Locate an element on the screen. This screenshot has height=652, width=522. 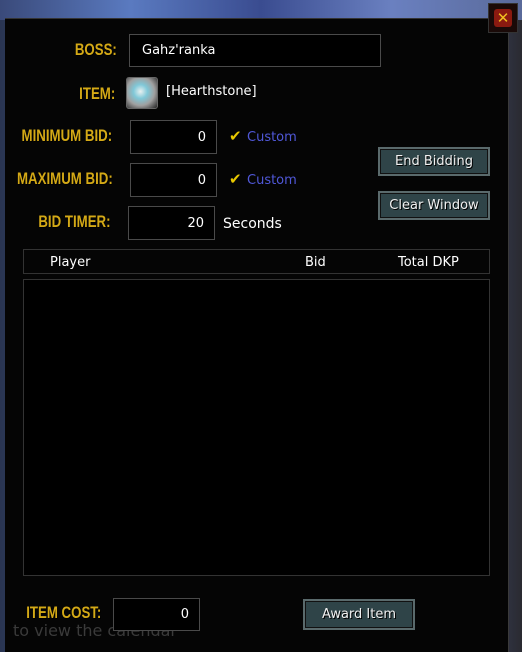
bid-table-header: Player Bid Total DKP is located at coordinates (256, 261).